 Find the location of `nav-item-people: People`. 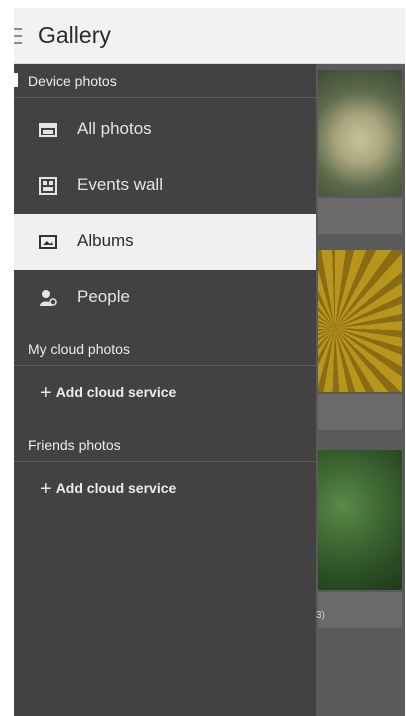

nav-item-people: People is located at coordinates (165, 298).